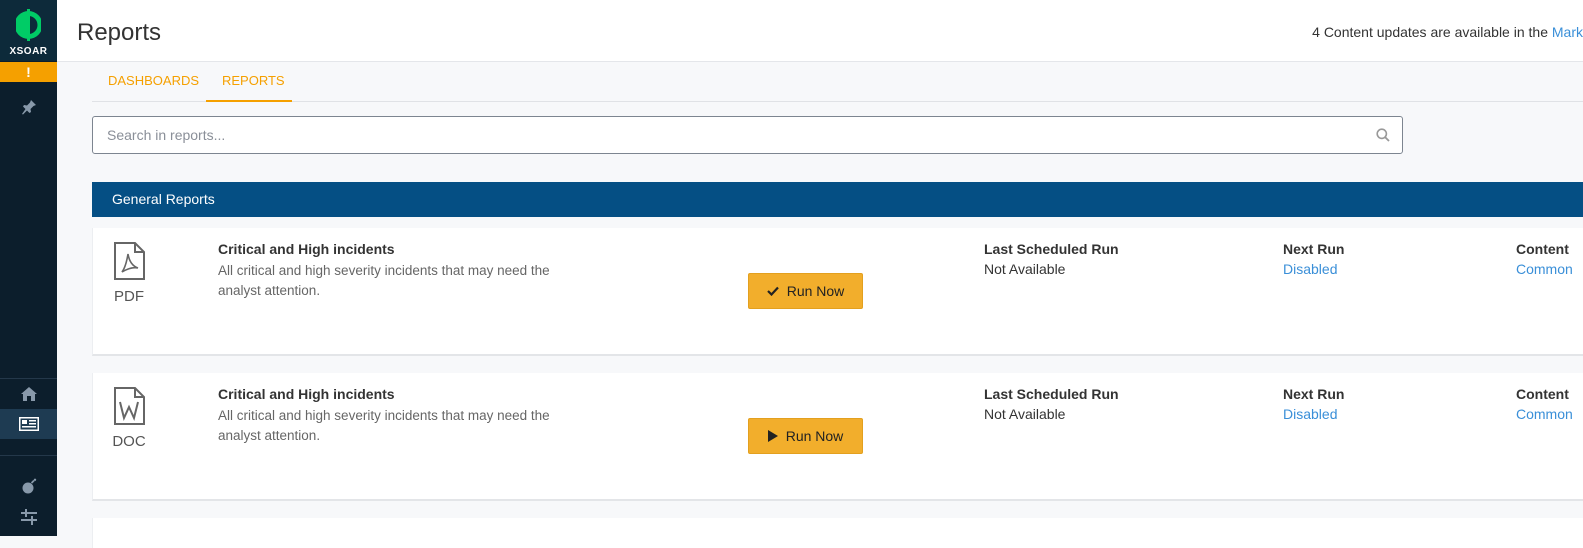 Image resolution: width=1583 pixels, height=548 pixels. Describe the element at coordinates (1432, 32) in the screenshot. I see `content-updates-text: 4 Content updates are available in the` at that location.